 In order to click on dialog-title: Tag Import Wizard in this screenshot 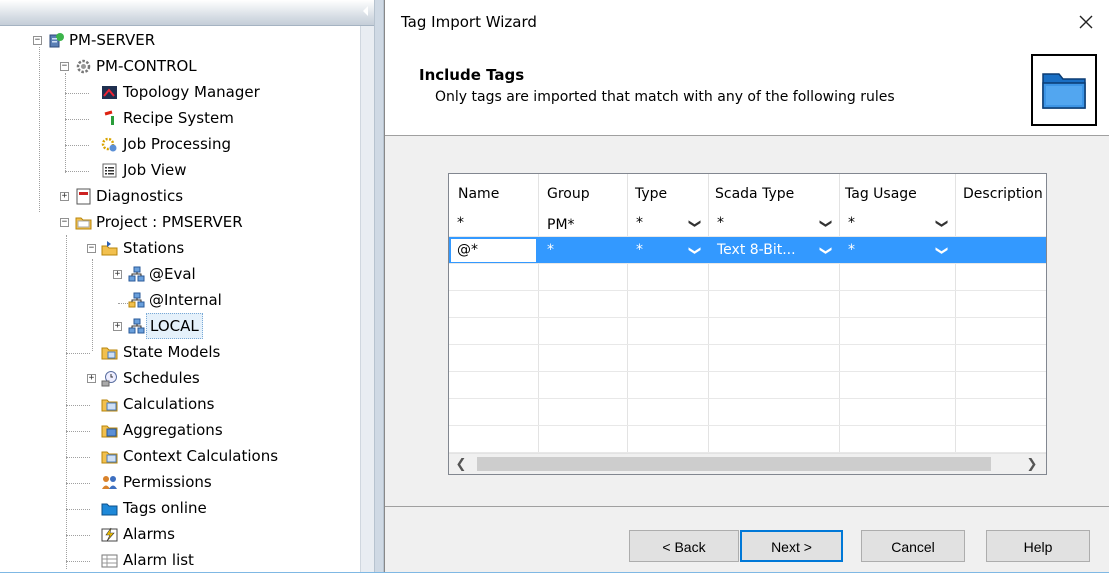, I will do `click(469, 22)`.